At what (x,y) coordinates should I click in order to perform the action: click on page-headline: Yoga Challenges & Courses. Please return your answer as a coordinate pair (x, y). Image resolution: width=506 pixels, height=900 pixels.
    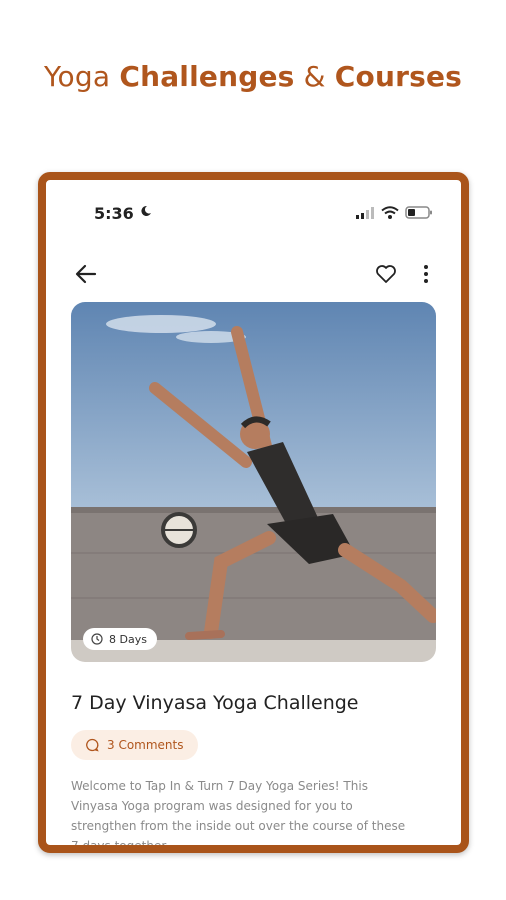
    Looking at the image, I should click on (253, 76).